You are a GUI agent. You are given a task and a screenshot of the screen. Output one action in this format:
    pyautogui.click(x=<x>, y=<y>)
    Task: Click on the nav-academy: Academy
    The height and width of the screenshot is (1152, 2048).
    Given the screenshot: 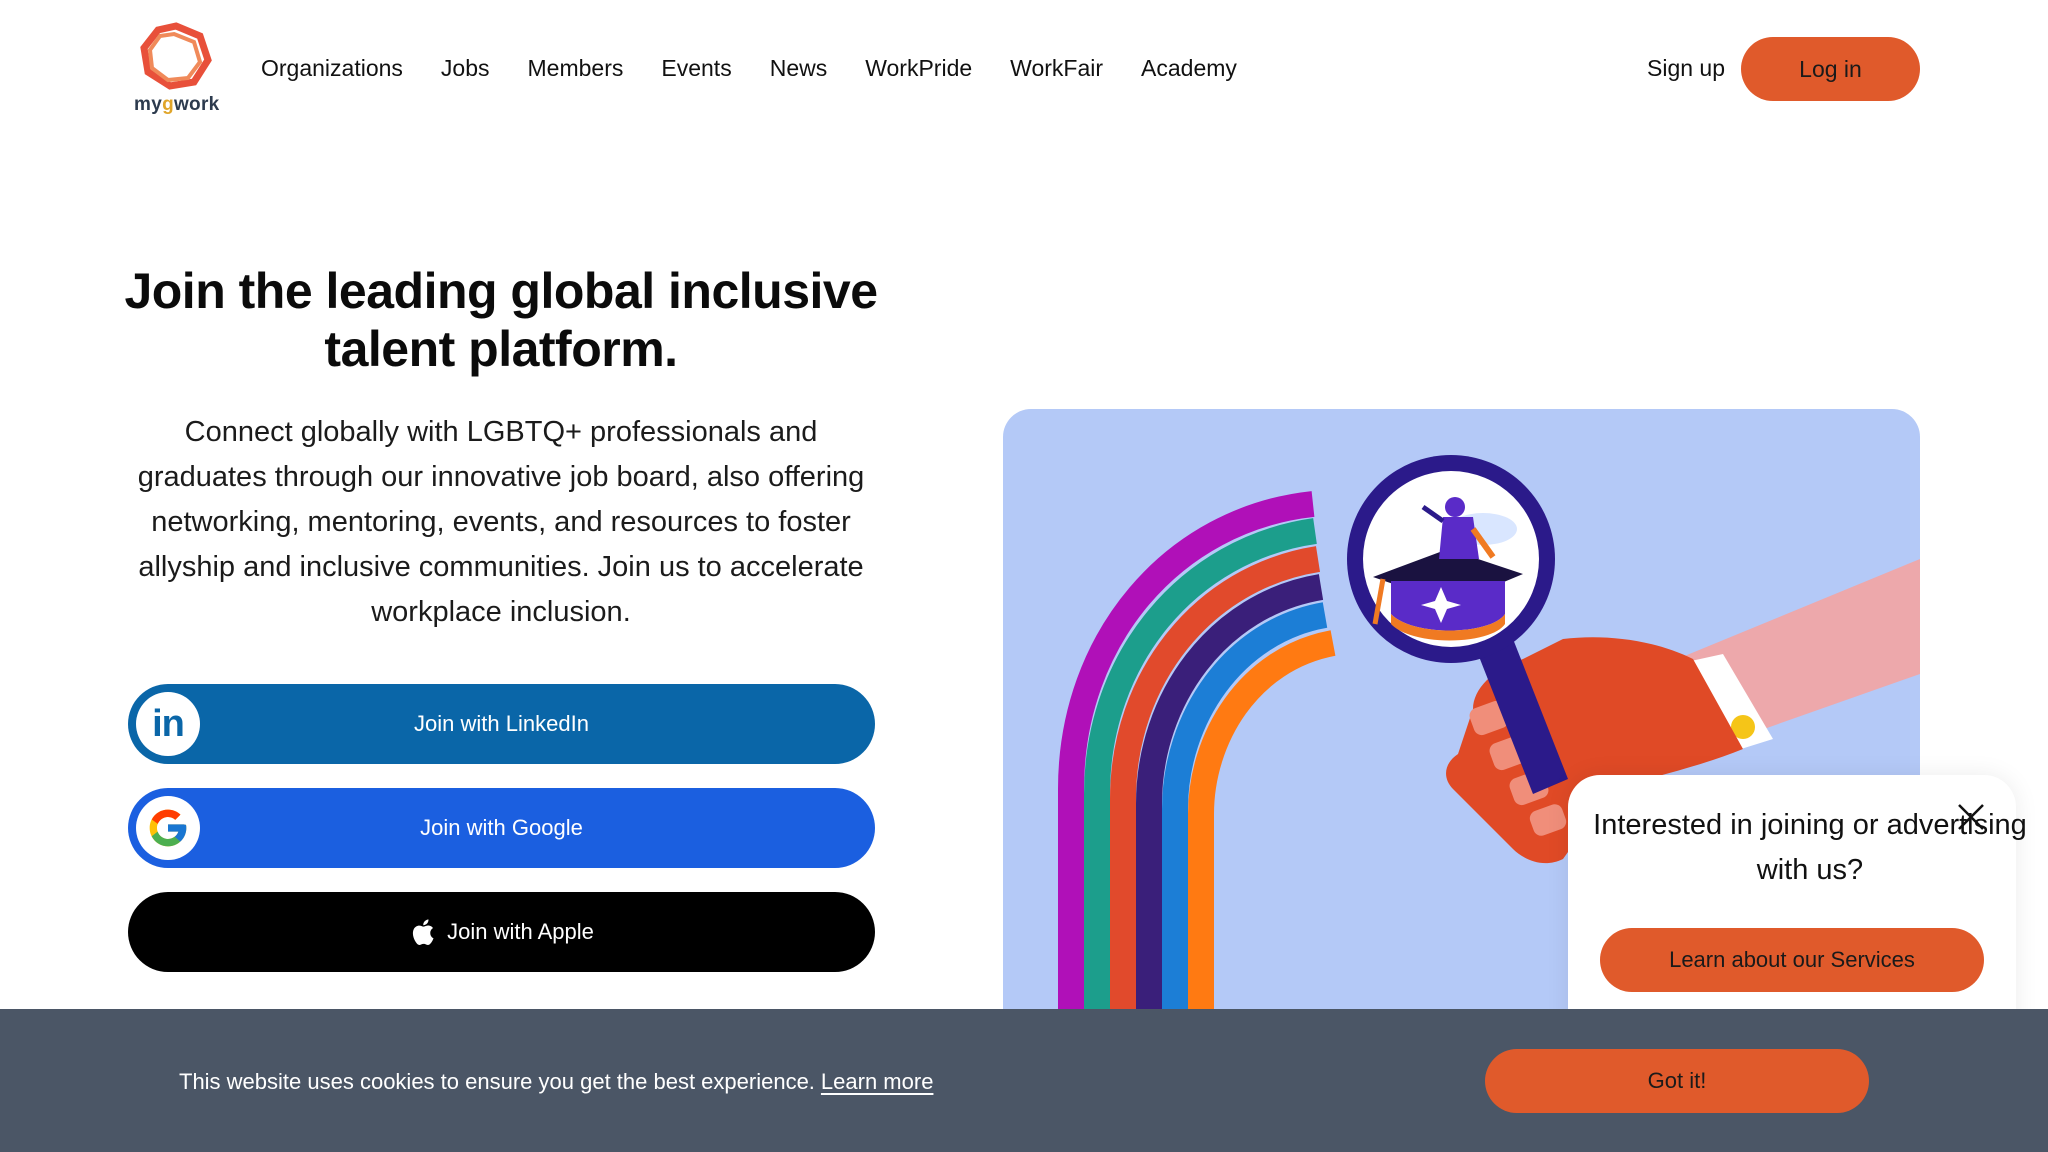 What is the action you would take?
    pyautogui.click(x=1189, y=68)
    